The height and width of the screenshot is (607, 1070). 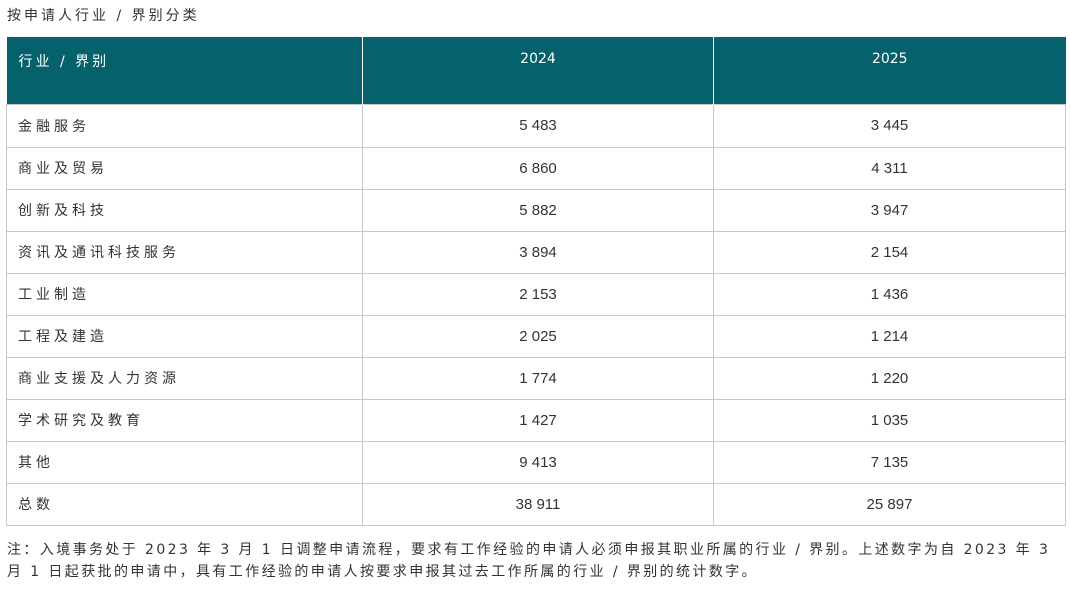 What do you see at coordinates (889, 70) in the screenshot?
I see `header-year-2025: 2025` at bounding box center [889, 70].